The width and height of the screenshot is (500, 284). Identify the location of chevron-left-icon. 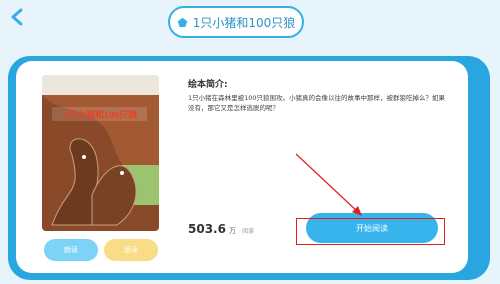
(17, 19).